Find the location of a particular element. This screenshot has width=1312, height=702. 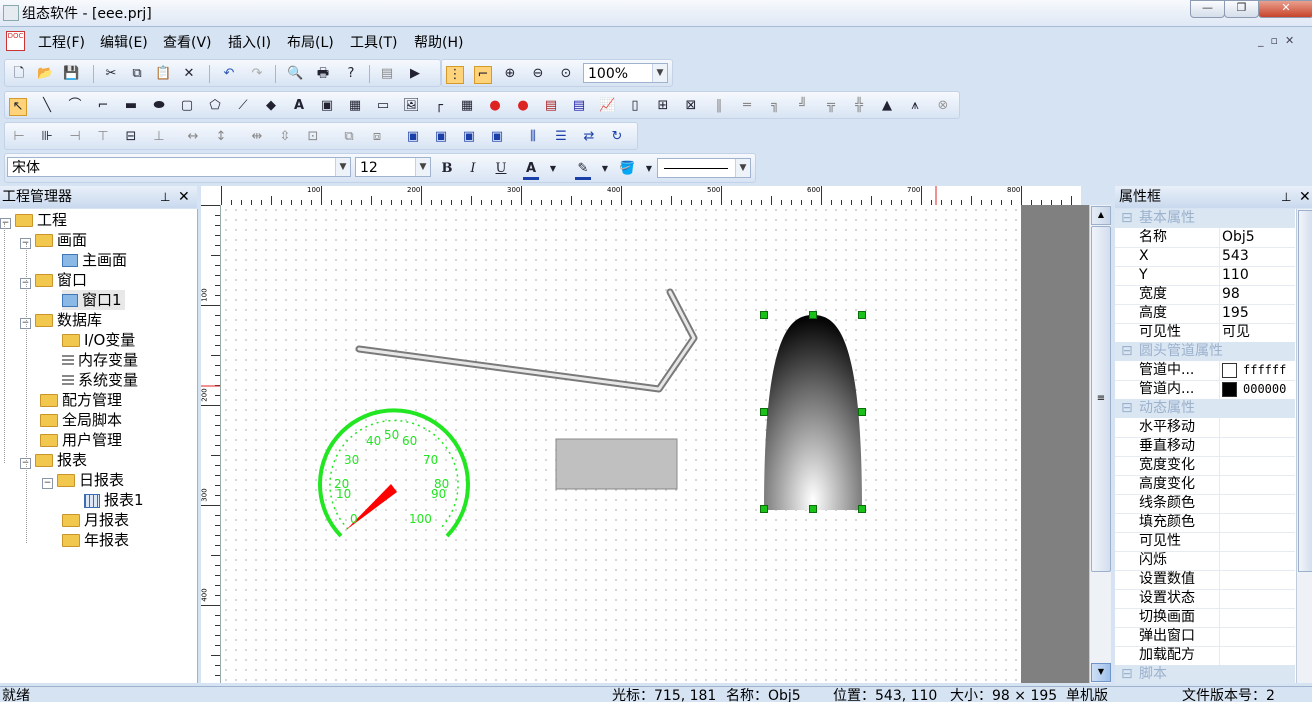

menu-tools: 工具(T) is located at coordinates (373, 42).